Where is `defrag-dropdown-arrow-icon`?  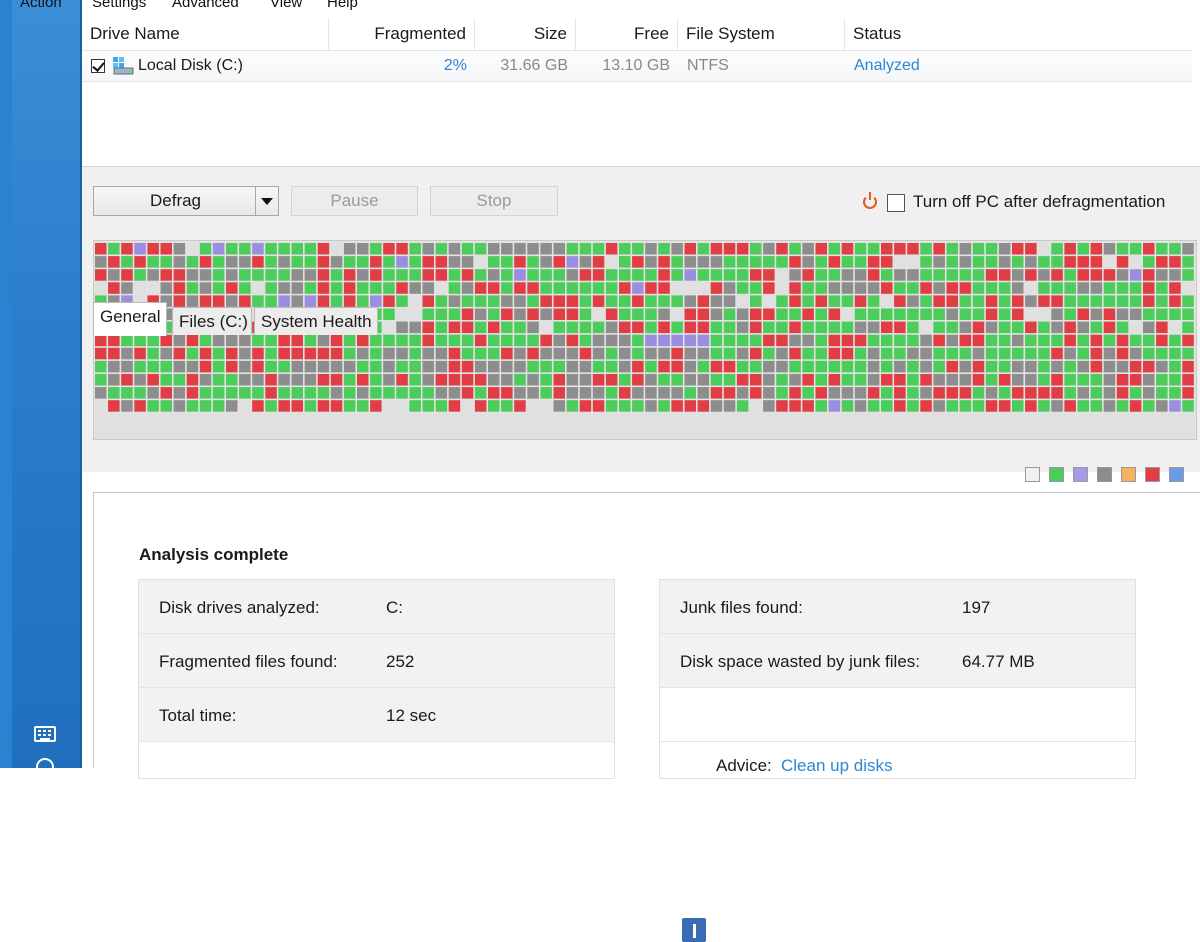 defrag-dropdown-arrow-icon is located at coordinates (266, 201).